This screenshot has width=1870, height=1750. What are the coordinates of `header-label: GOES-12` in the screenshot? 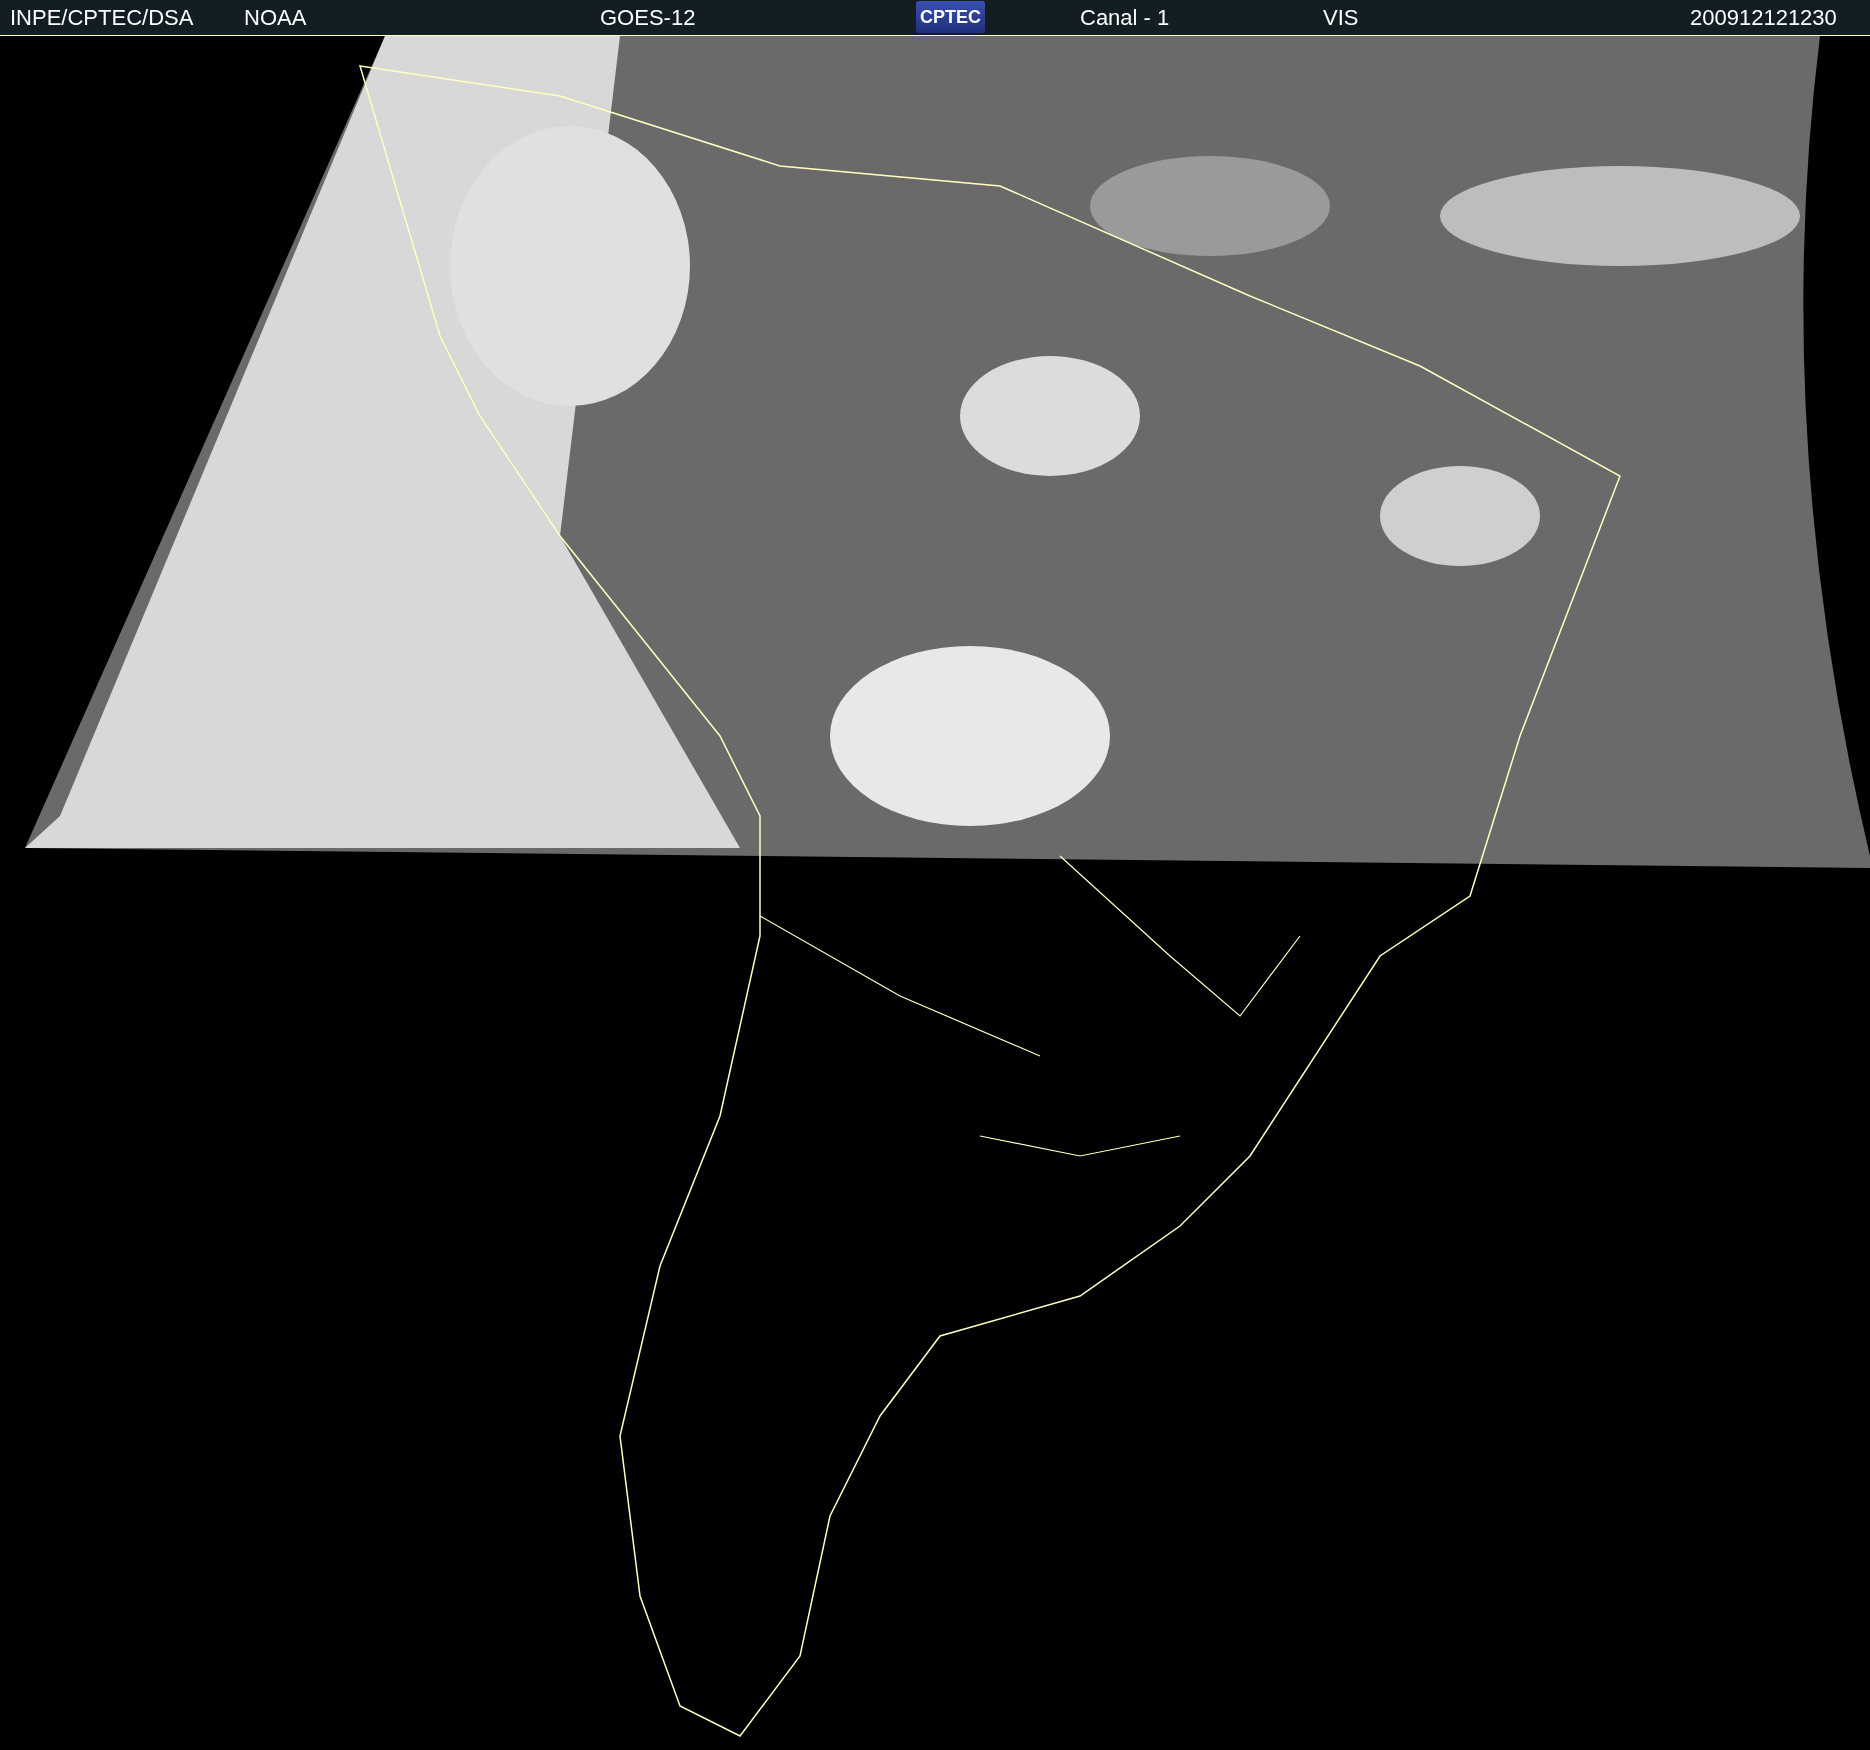 It's located at (648, 18).